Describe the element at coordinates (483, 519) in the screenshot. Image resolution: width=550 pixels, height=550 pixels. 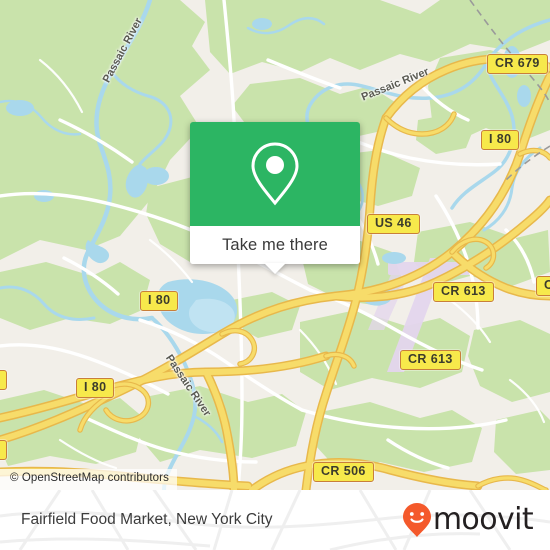
I see `moovit-wordmark: moovit` at that location.